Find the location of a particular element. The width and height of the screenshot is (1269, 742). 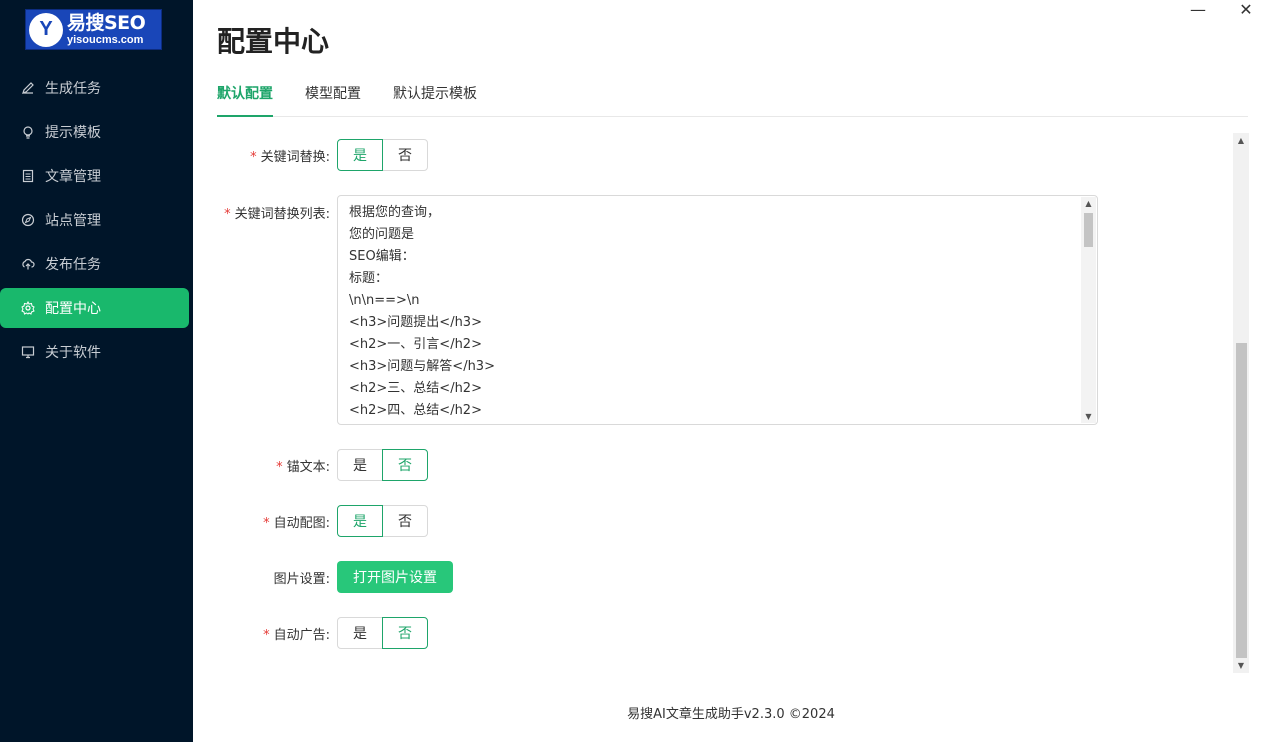

tab-model-config: 模型配置 is located at coordinates (333, 98).